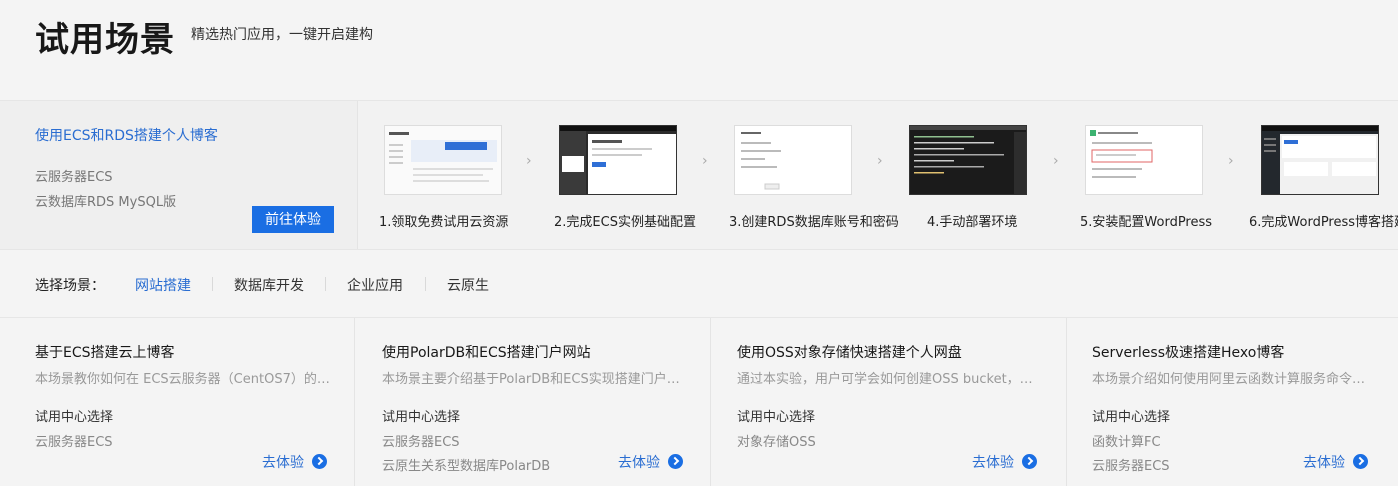 The height and width of the screenshot is (486, 1398). I want to click on step-label: 4.手动部署环境, so click(972, 222).